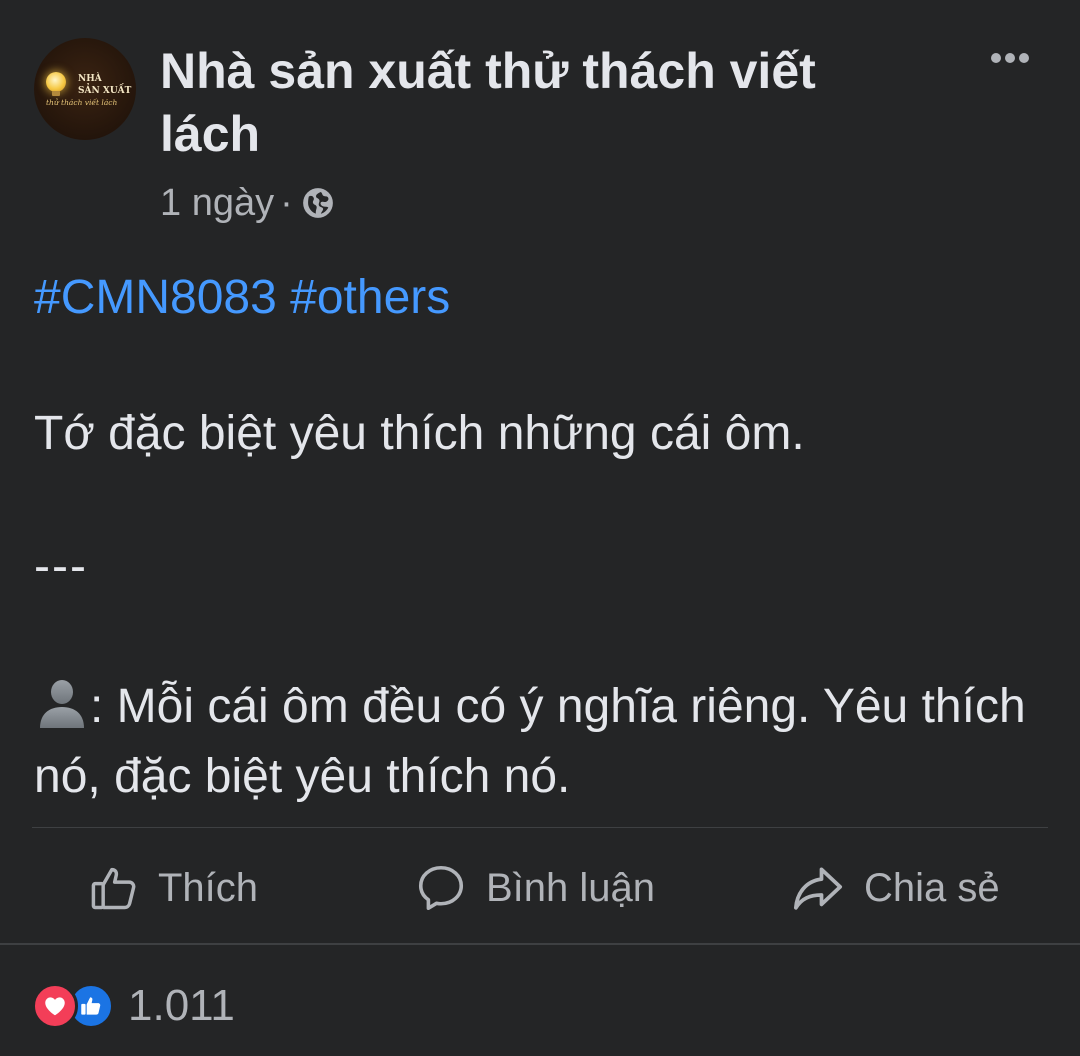 This screenshot has width=1080, height=1056. I want to click on hashtags: #CMN8083 #others, so click(242, 298).